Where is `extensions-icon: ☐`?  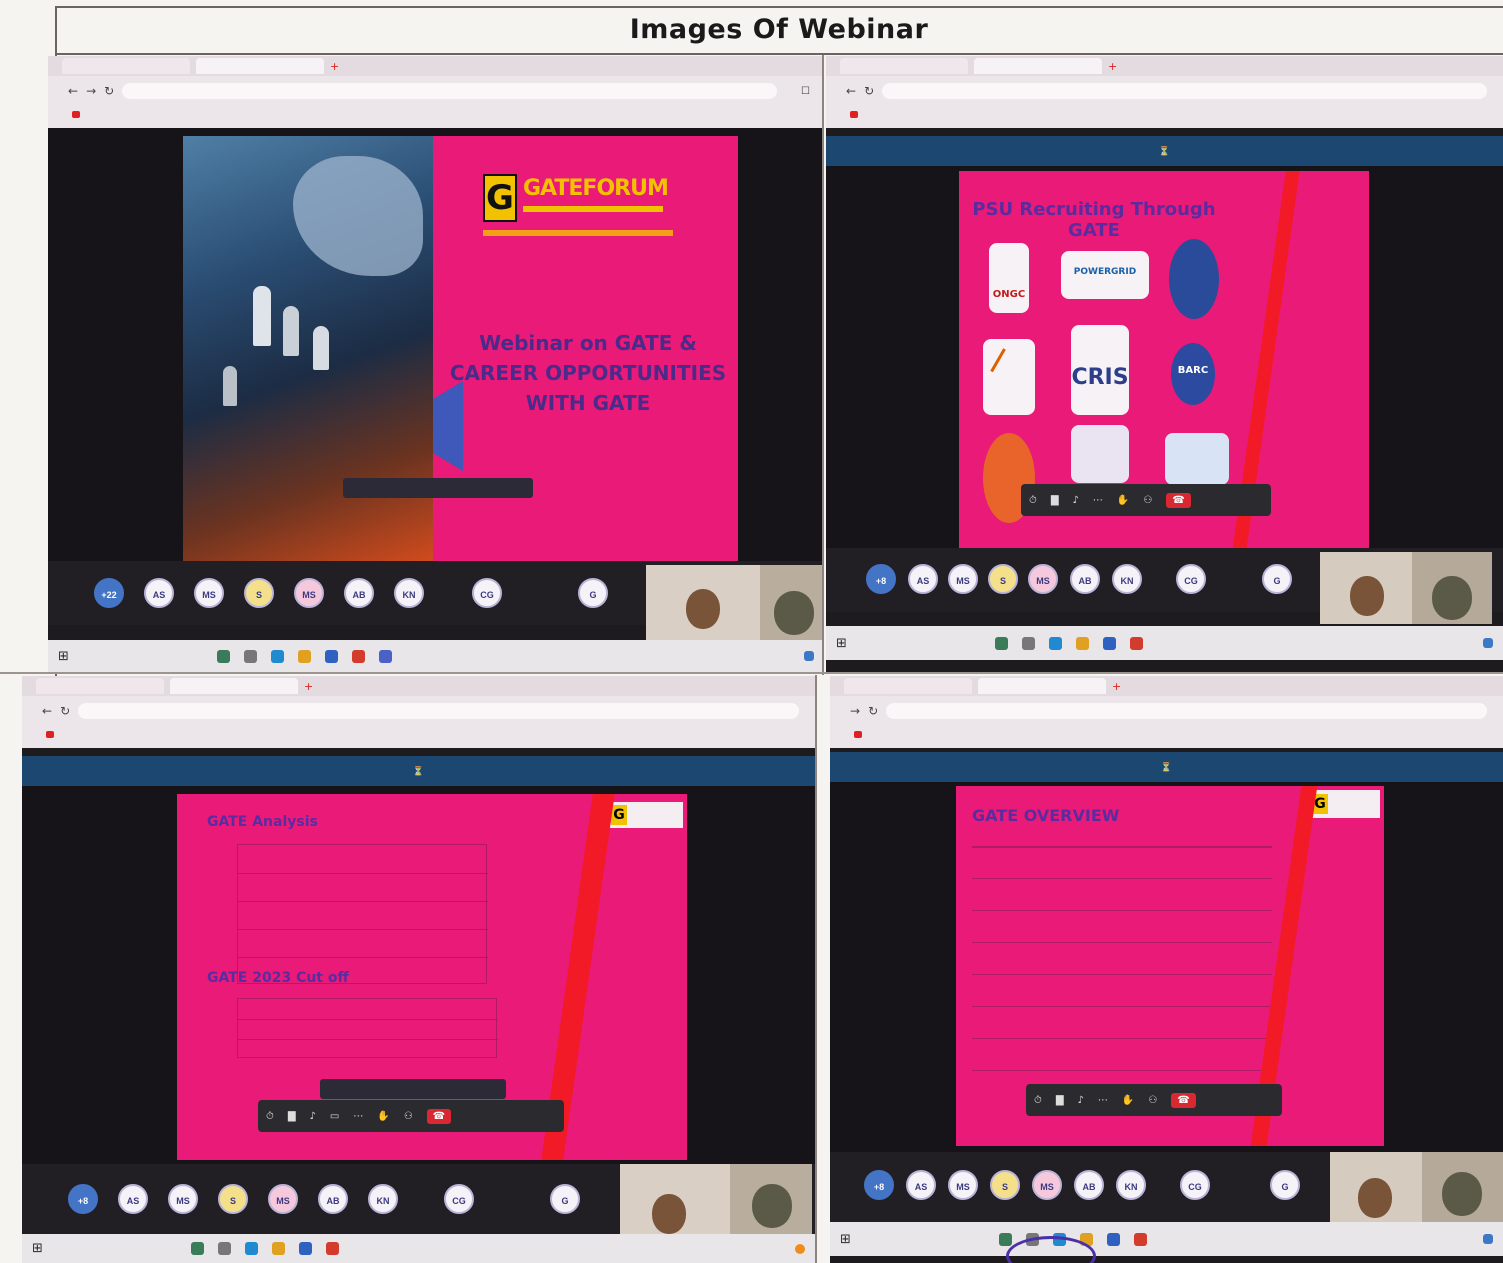 extensions-icon: ☐ is located at coordinates (805, 91).